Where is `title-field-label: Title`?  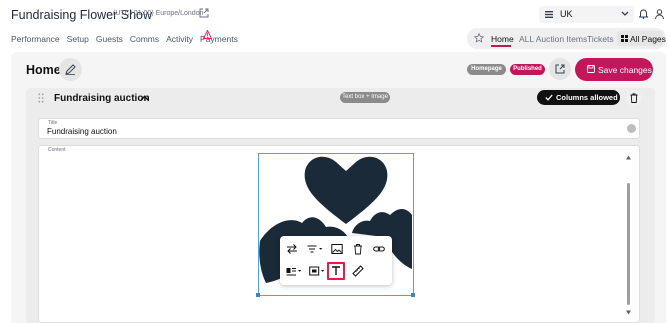 title-field-label: Title is located at coordinates (53, 123).